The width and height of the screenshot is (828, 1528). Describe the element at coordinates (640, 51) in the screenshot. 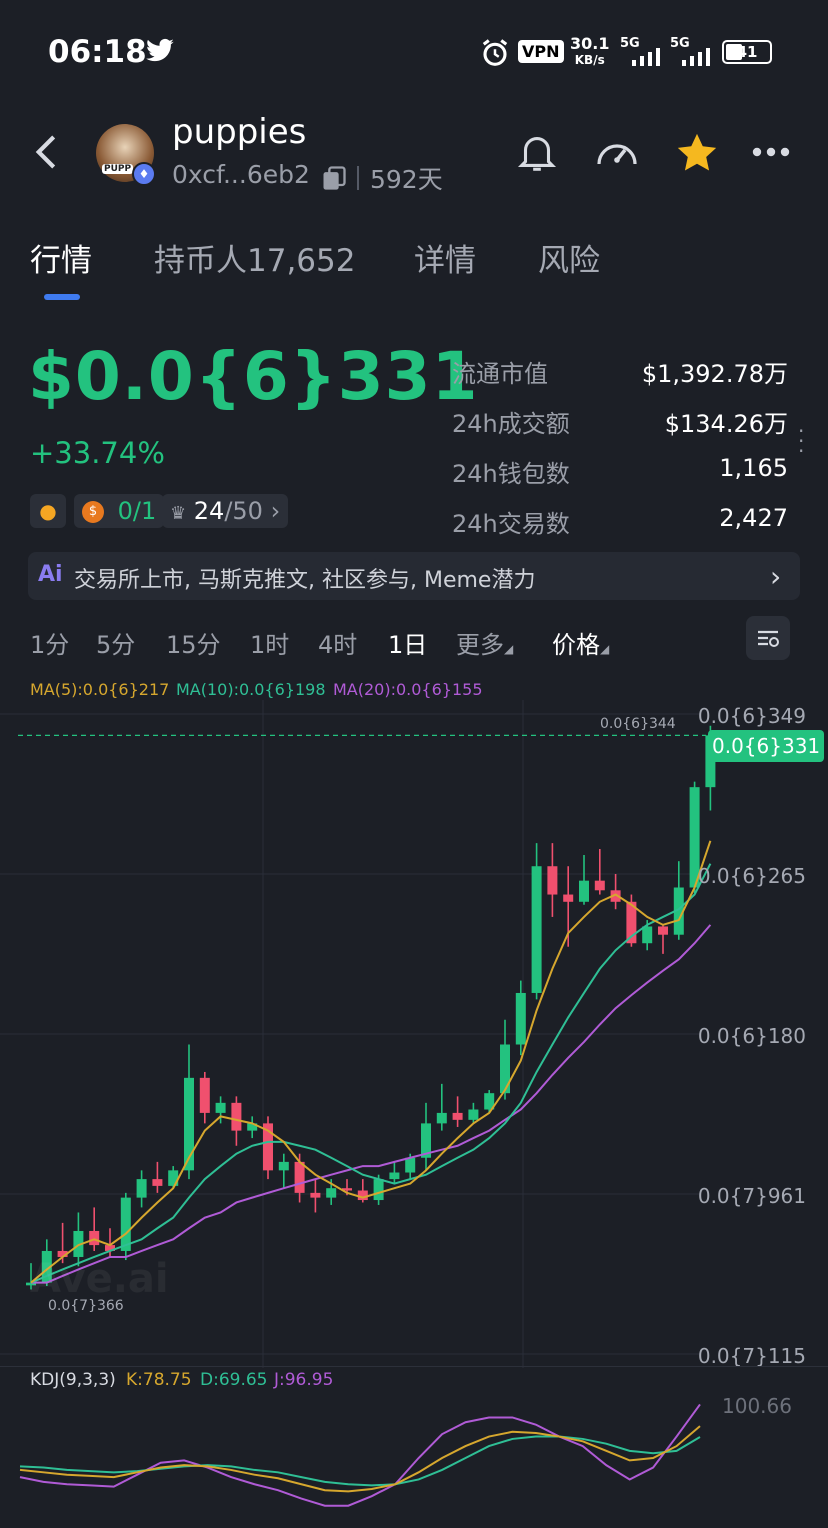

I see `signal-icon: 5G` at that location.